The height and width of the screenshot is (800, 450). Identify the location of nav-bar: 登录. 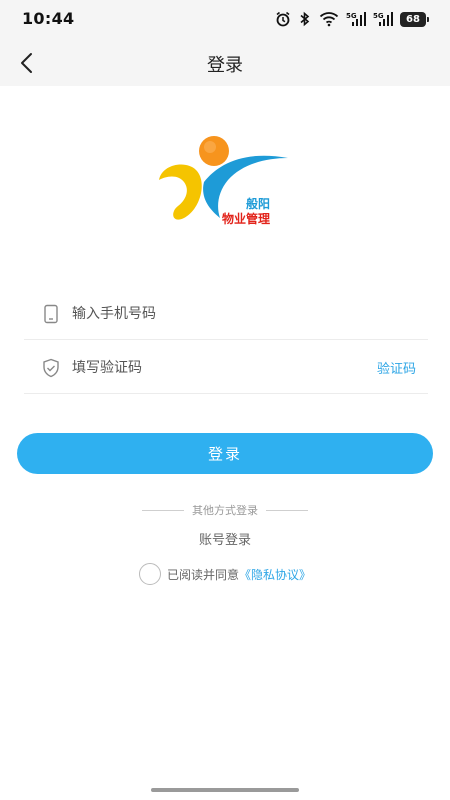
(225, 62).